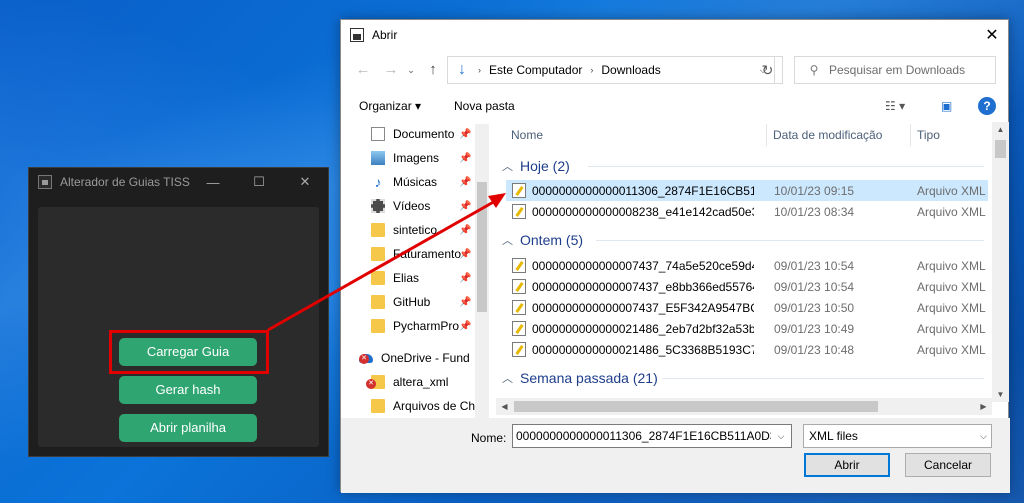 This screenshot has height=503, width=1024. I want to click on open-spreadsheet-button: Abrir planilha, so click(188, 428).